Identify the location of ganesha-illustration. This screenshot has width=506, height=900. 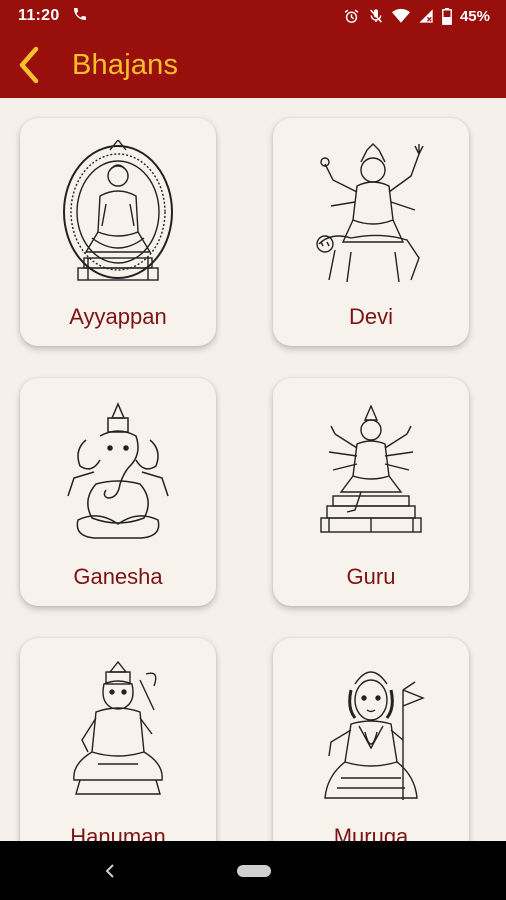
(118, 470).